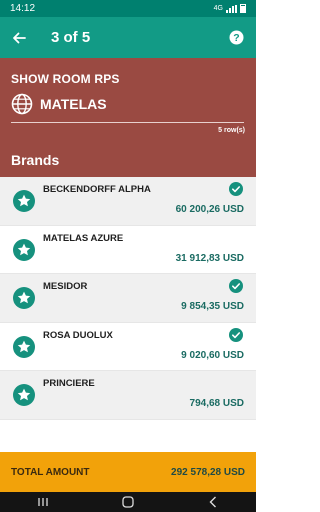  What do you see at coordinates (128, 472) in the screenshot?
I see `total-bar: TOTAL AMOUNT 292 578,28 USD` at bounding box center [128, 472].